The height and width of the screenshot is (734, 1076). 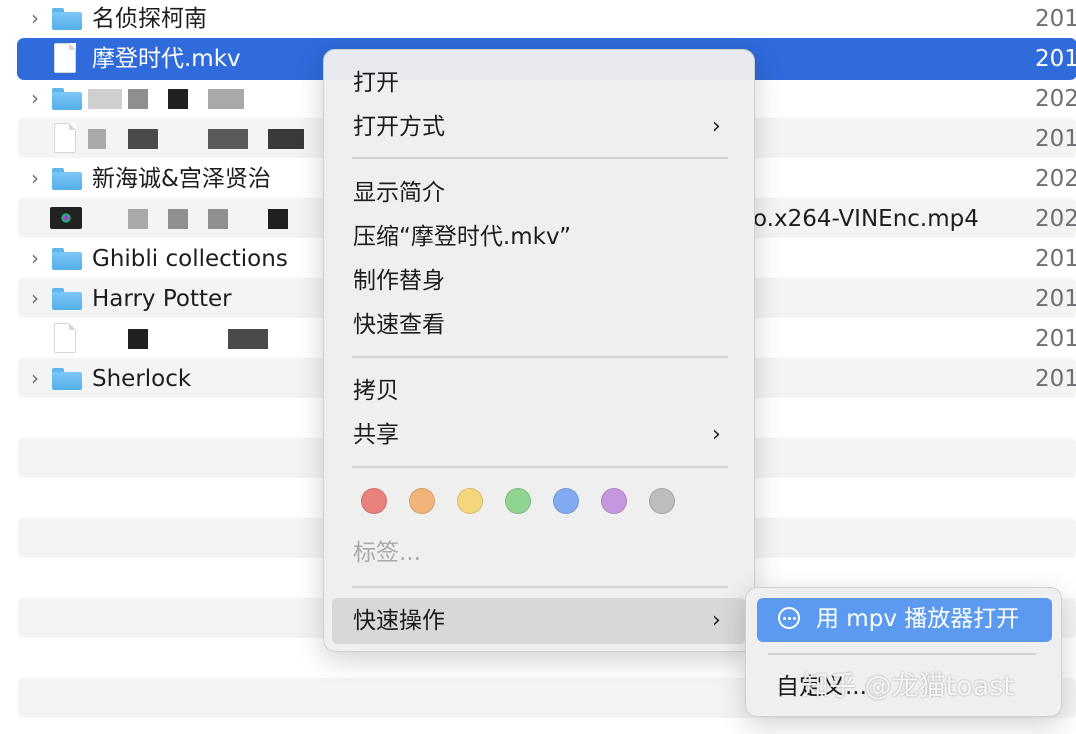 I want to click on menu-item-get-info: 显示简介, so click(x=399, y=193).